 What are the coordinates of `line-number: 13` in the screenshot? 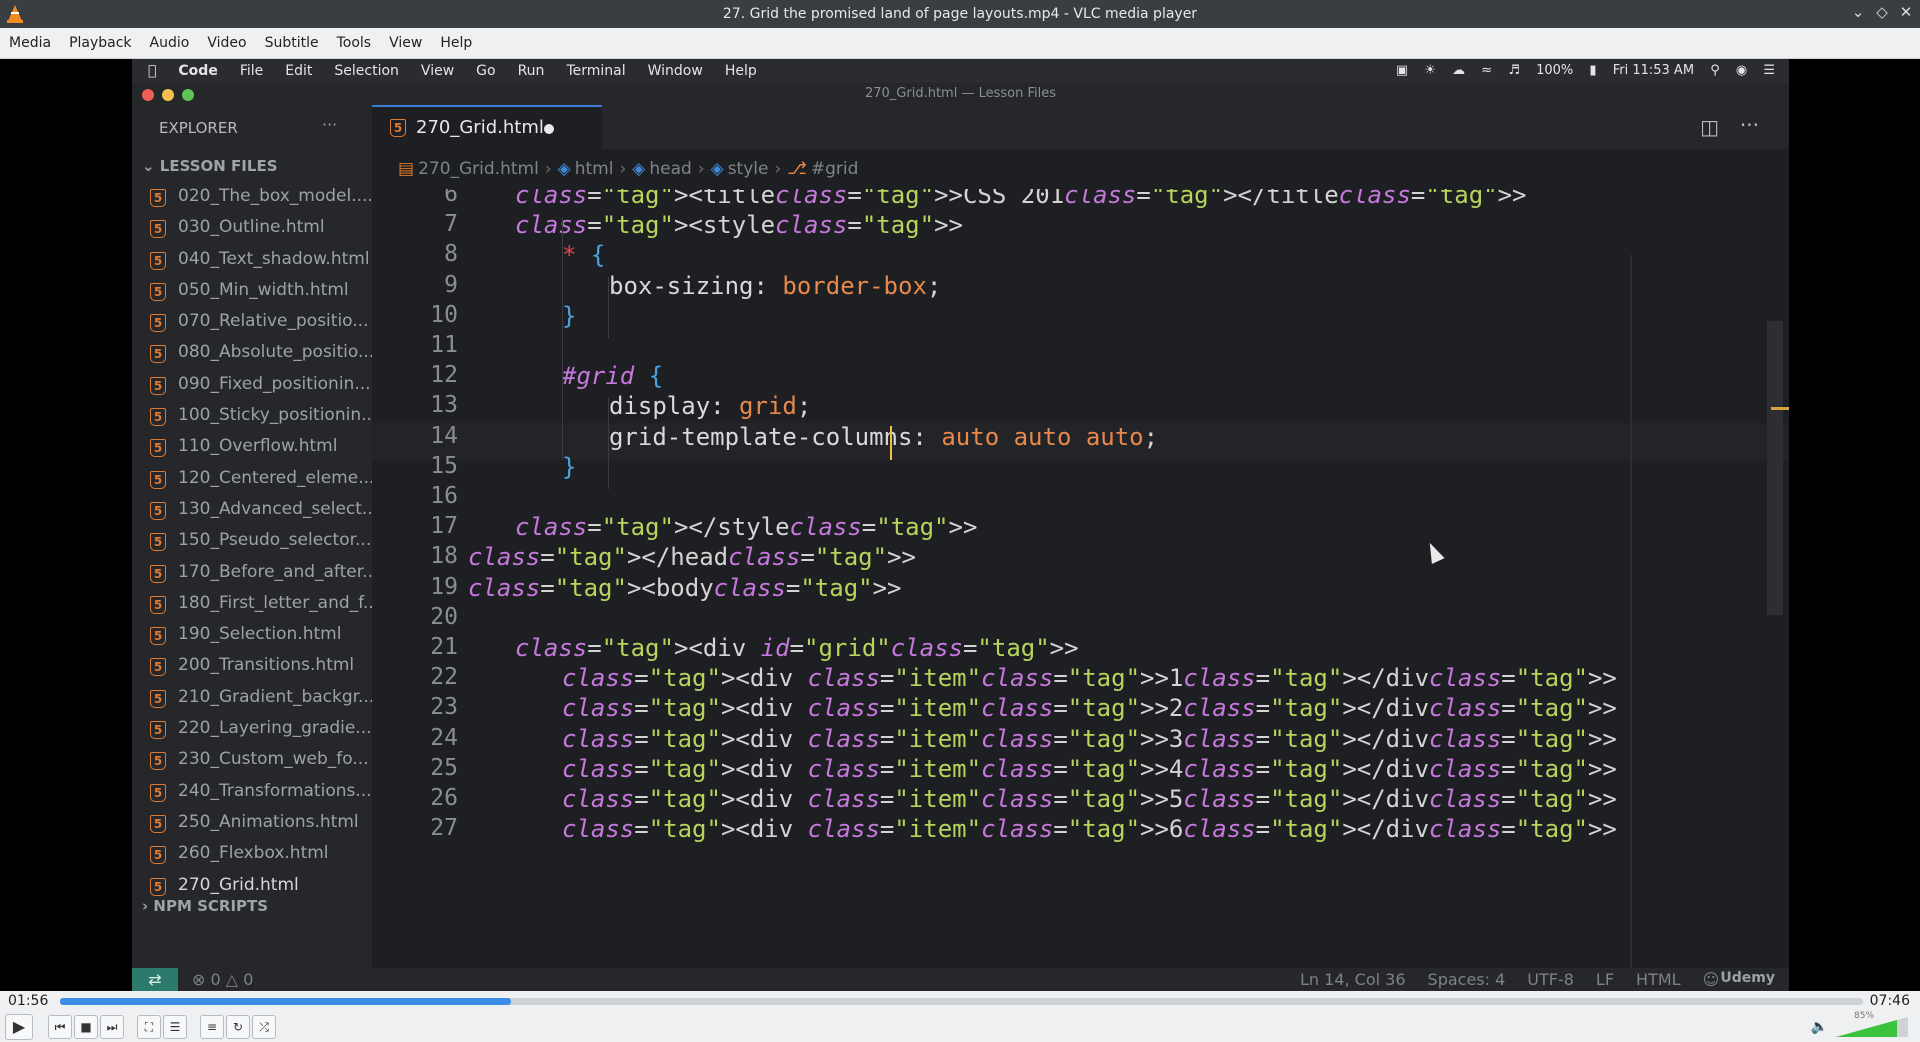 It's located at (444, 405).